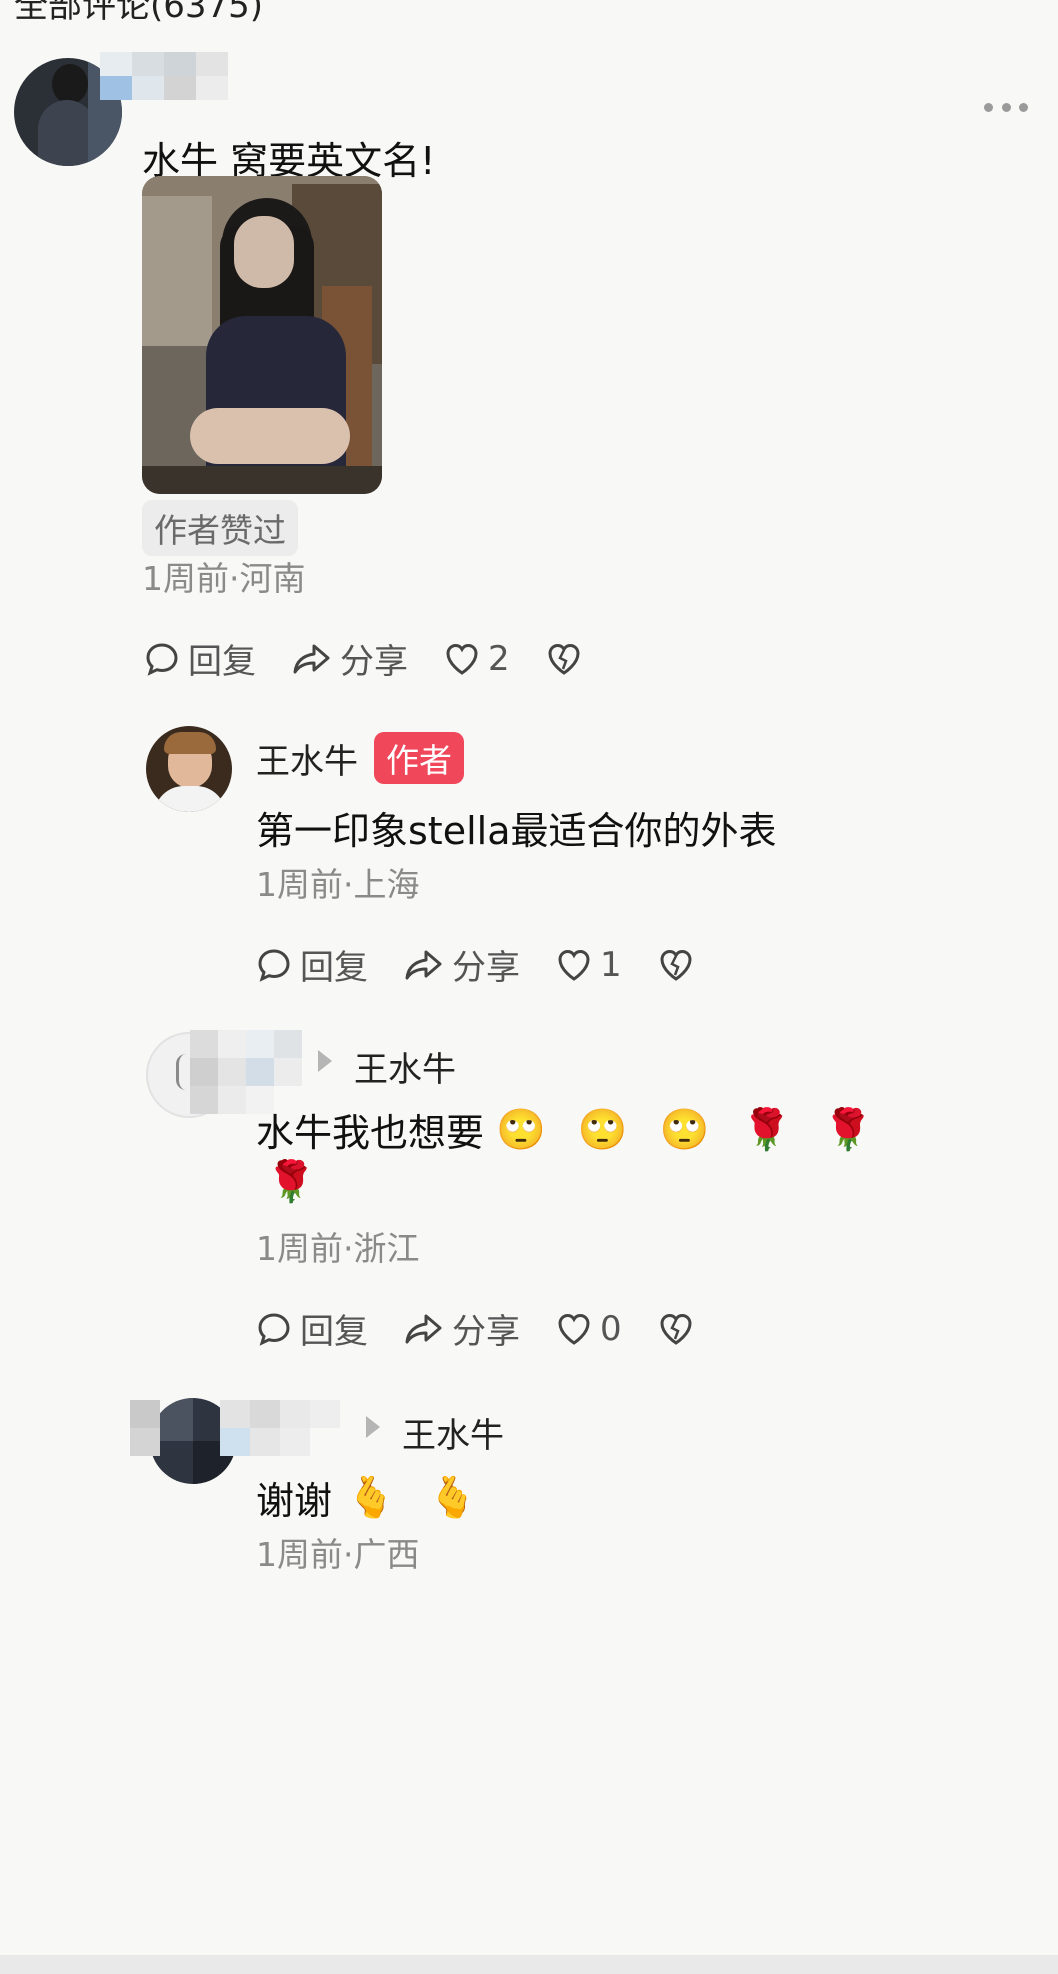 This screenshot has width=1058, height=1974. Describe the element at coordinates (611, 964) in the screenshot. I see `like-count: 1` at that location.